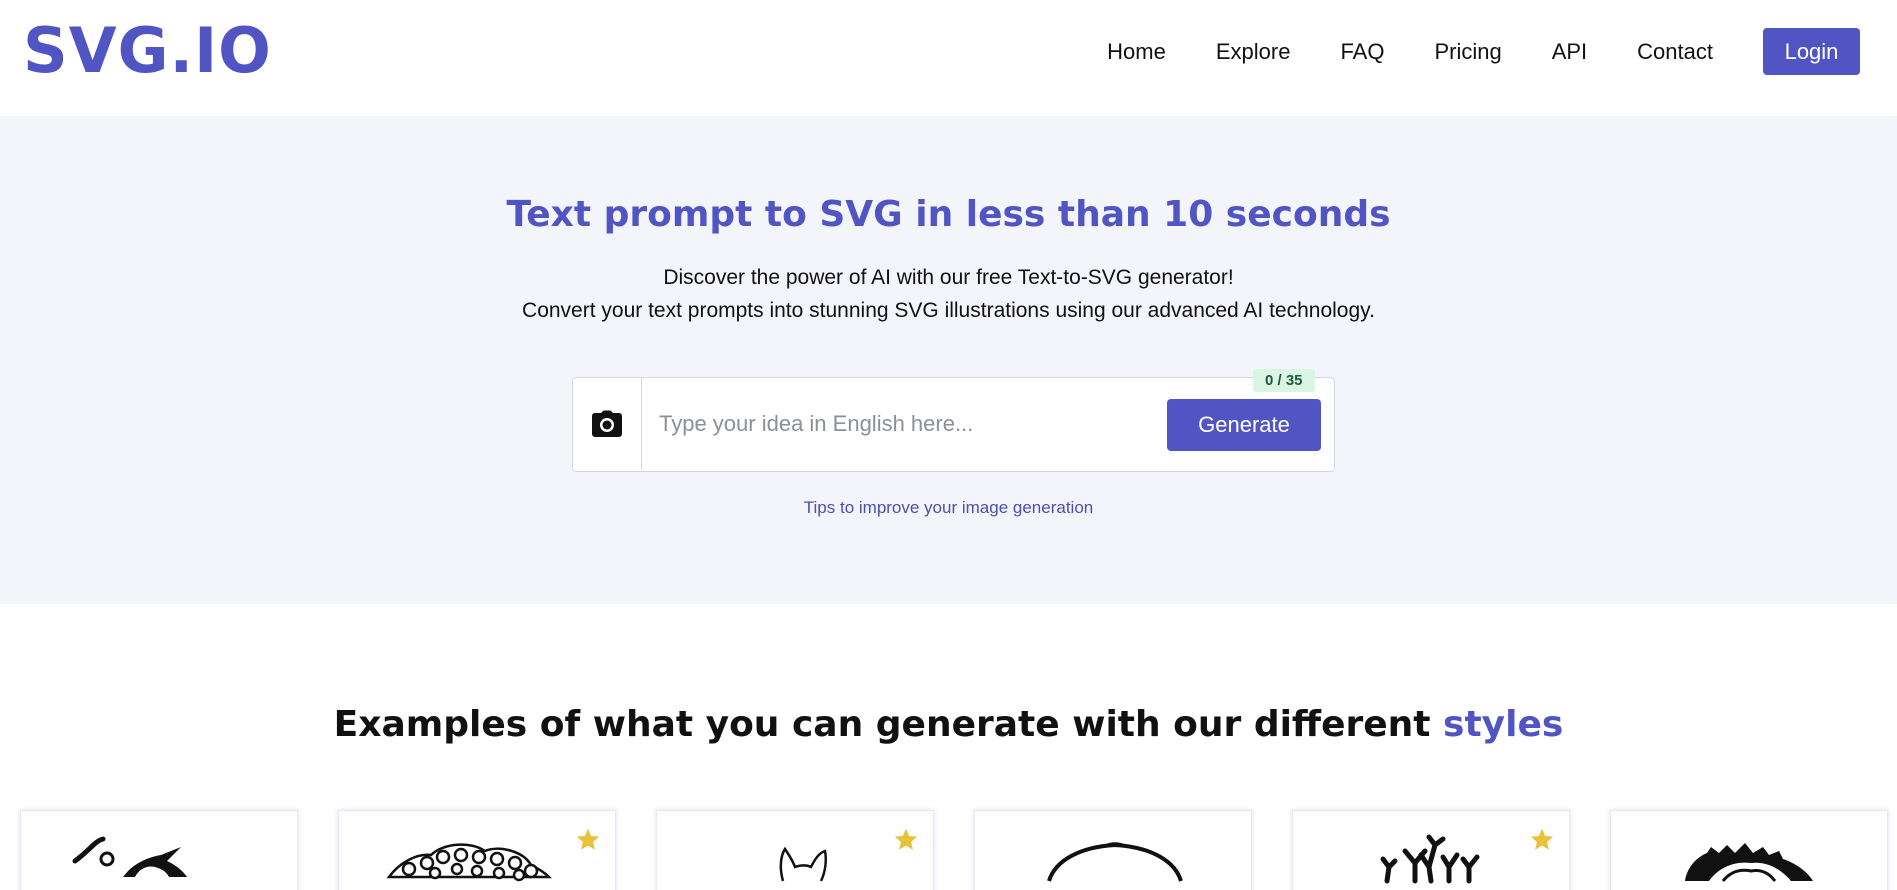  I want to click on nav-home: Home, so click(1136, 51).